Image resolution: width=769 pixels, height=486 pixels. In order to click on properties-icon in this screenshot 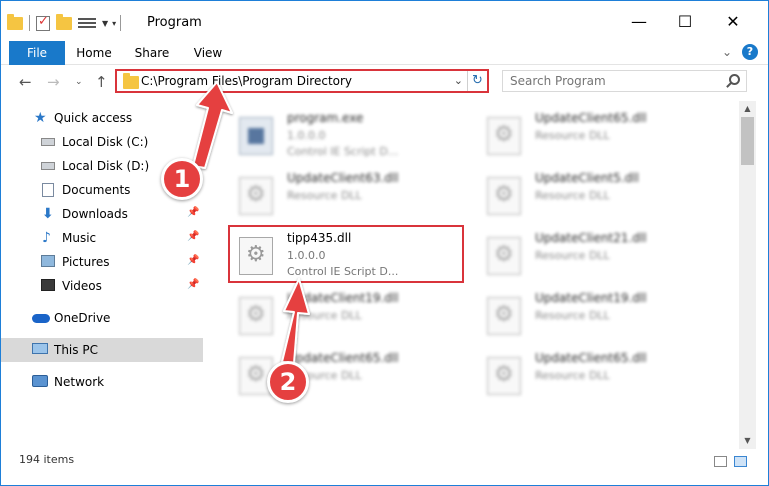, I will do `click(87, 23)`.